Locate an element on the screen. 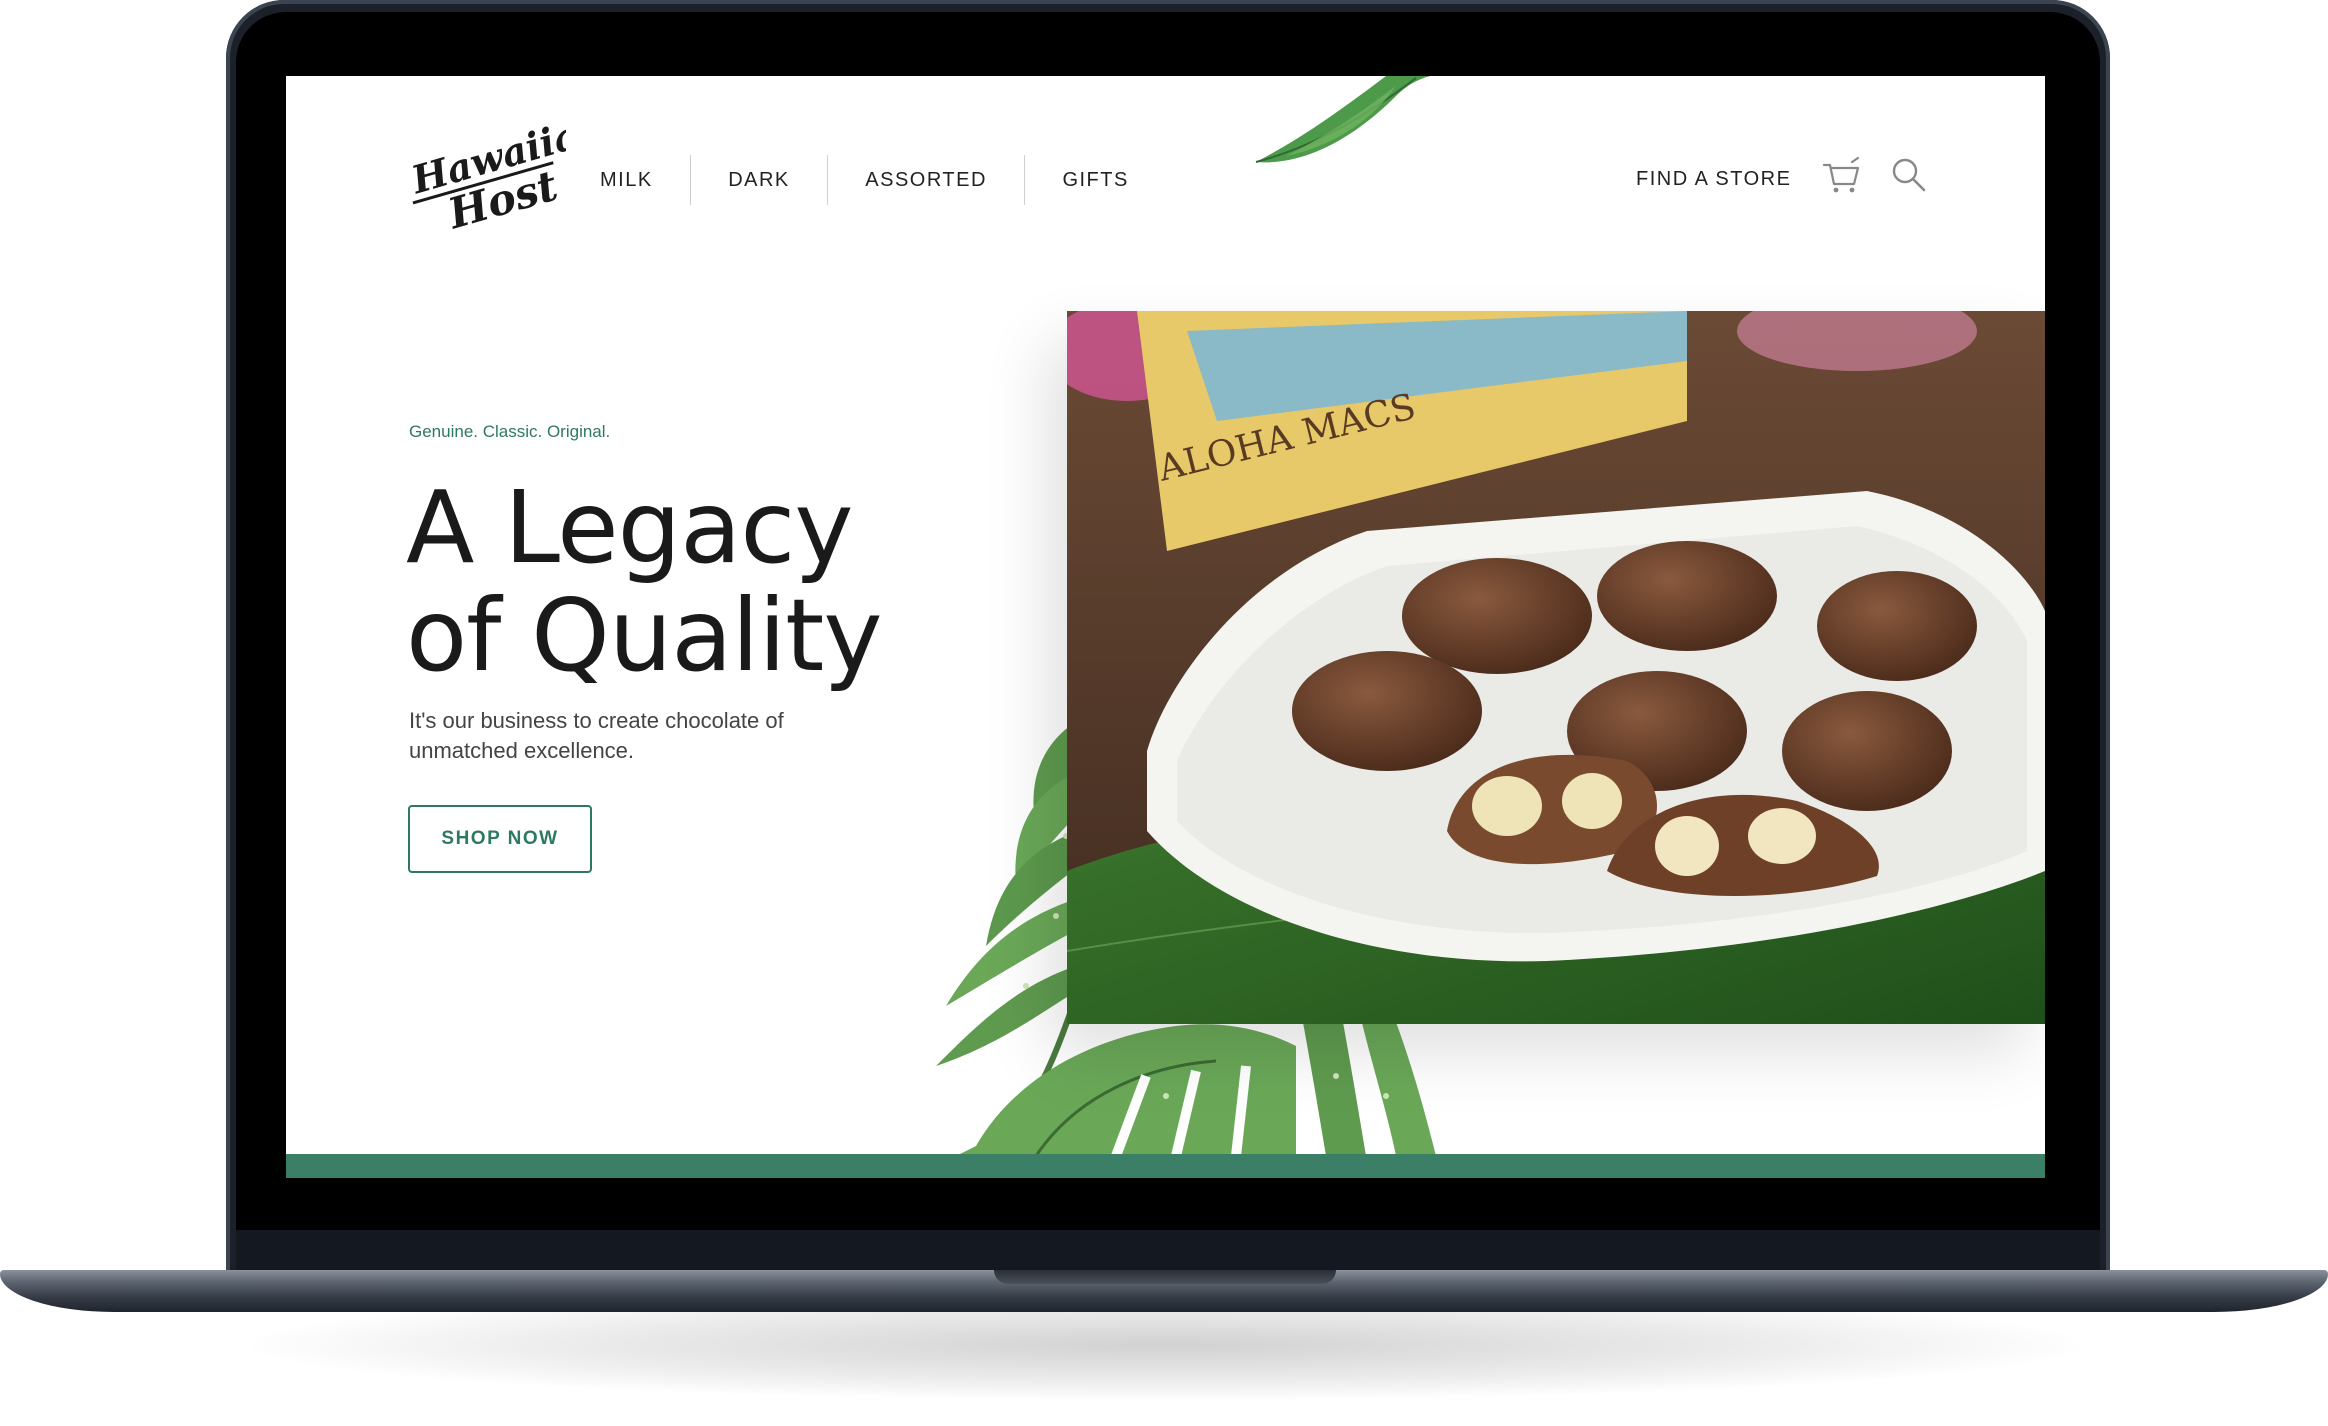  bottom-accent-bar is located at coordinates (1165, 1166).